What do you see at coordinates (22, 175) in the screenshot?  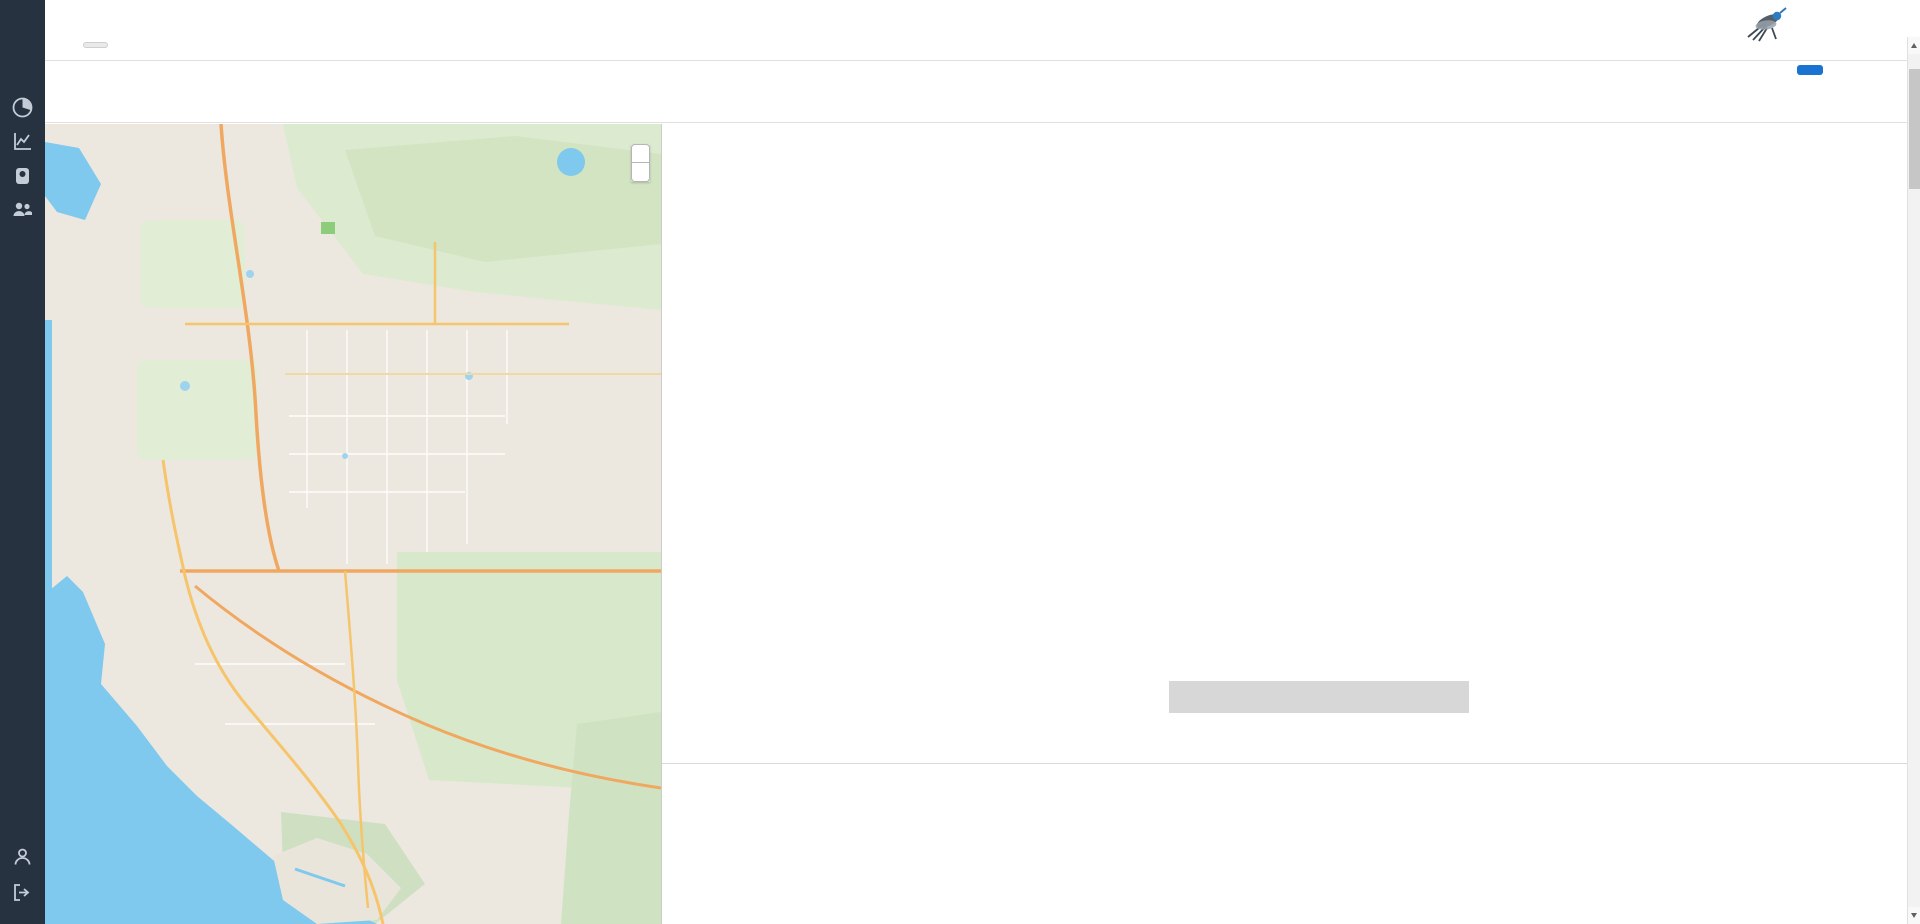 I see `trap-icon` at bounding box center [22, 175].